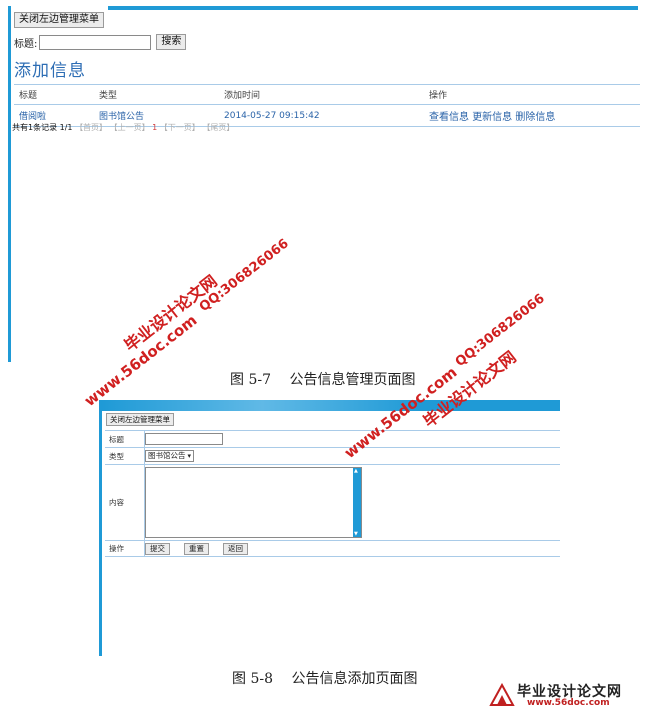 This screenshot has height=709, width=652. Describe the element at coordinates (325, 679) in the screenshot. I see `figure-caption-5-8: 图 5-8 公告信息添加页面图` at that location.